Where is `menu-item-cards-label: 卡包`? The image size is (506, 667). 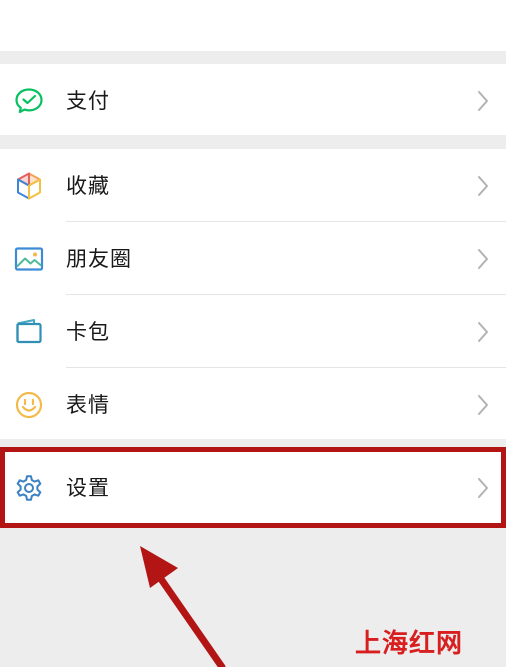
menu-item-cards-label: 卡包 is located at coordinates (88, 332).